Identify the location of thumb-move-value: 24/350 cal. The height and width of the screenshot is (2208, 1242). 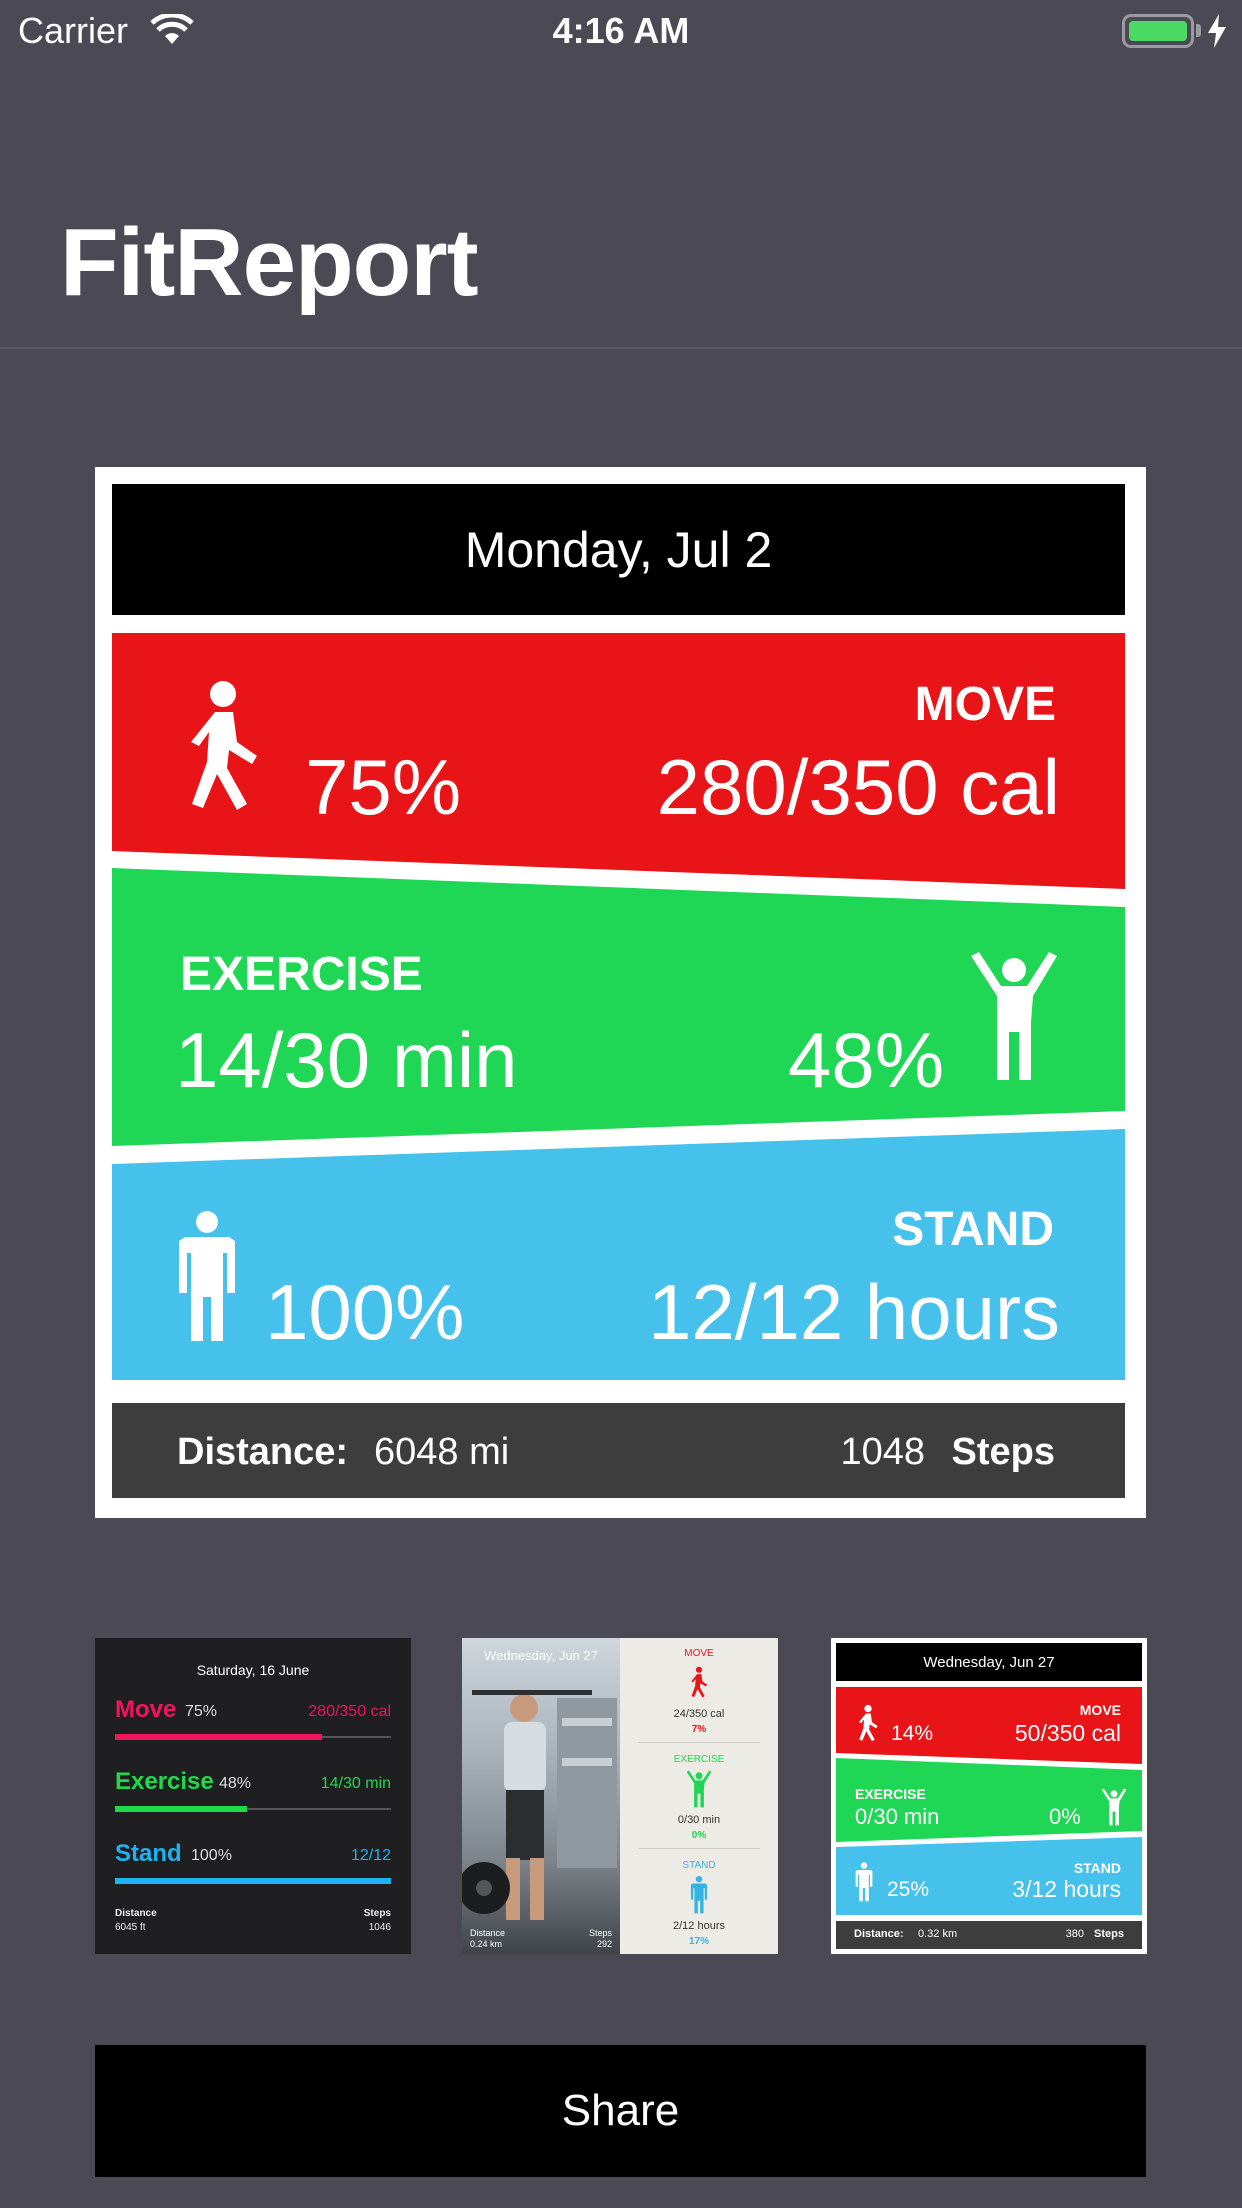
(699, 1714).